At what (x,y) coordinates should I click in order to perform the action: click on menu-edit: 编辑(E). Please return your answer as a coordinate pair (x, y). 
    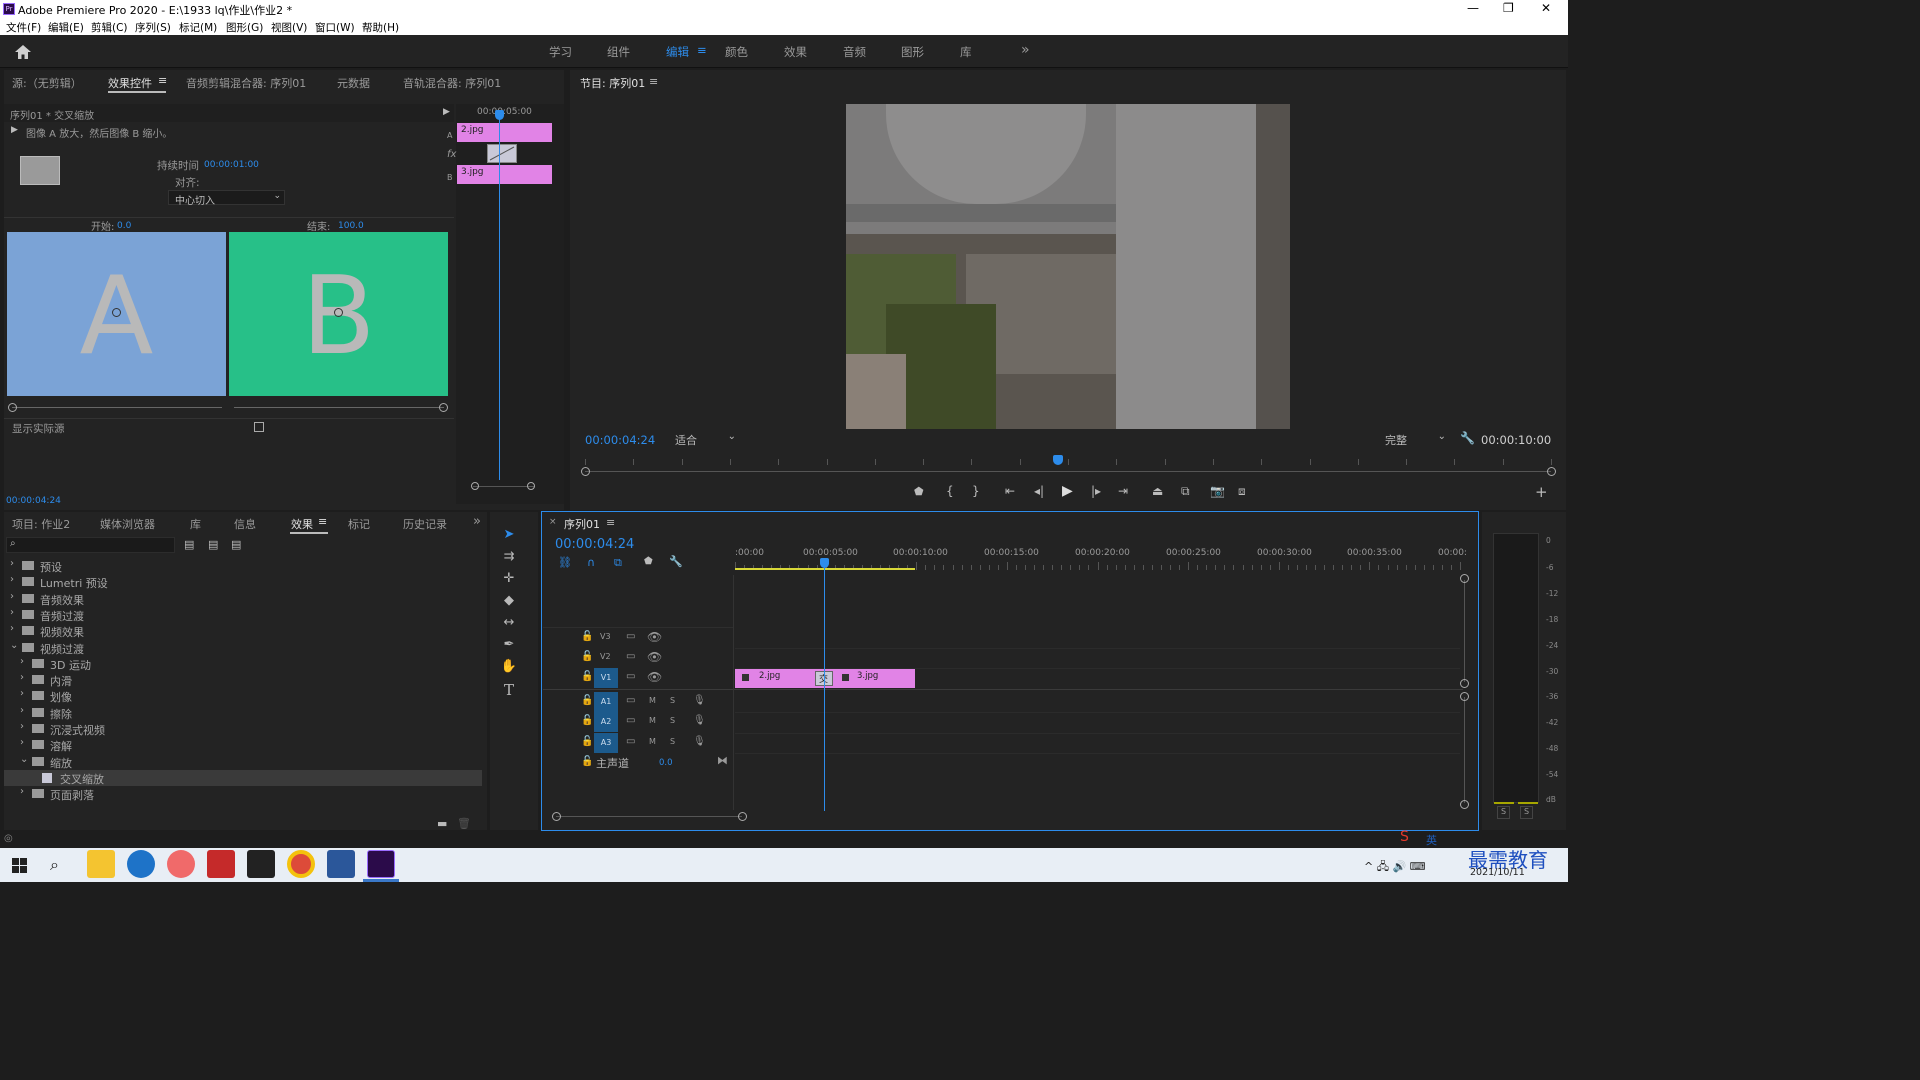
    Looking at the image, I should click on (66, 27).